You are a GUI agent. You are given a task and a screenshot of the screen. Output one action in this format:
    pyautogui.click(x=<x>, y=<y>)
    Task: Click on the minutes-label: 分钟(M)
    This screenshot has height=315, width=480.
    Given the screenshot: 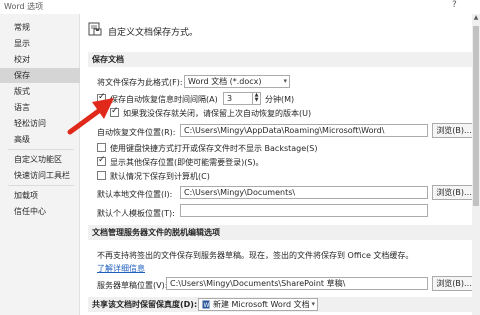 What is the action you would take?
    pyautogui.click(x=280, y=99)
    